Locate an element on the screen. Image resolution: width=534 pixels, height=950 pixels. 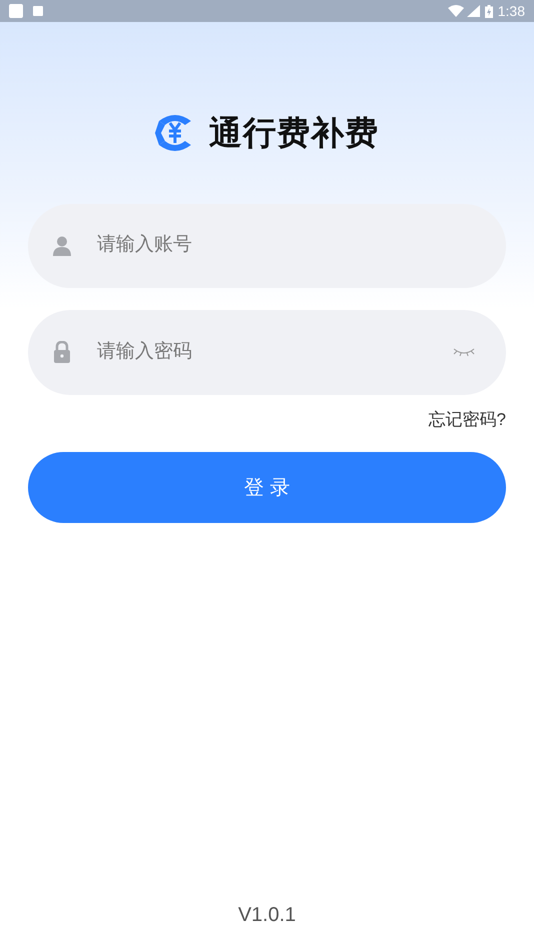
password-field: 请输入密码 is located at coordinates (267, 352).